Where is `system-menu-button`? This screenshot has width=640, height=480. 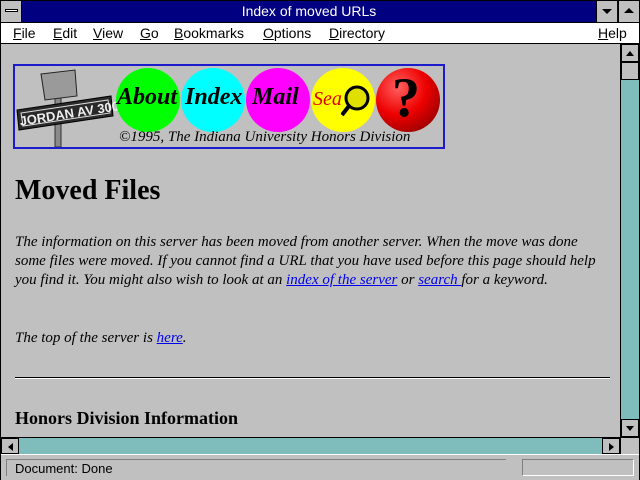
system-menu-button is located at coordinates (11, 11).